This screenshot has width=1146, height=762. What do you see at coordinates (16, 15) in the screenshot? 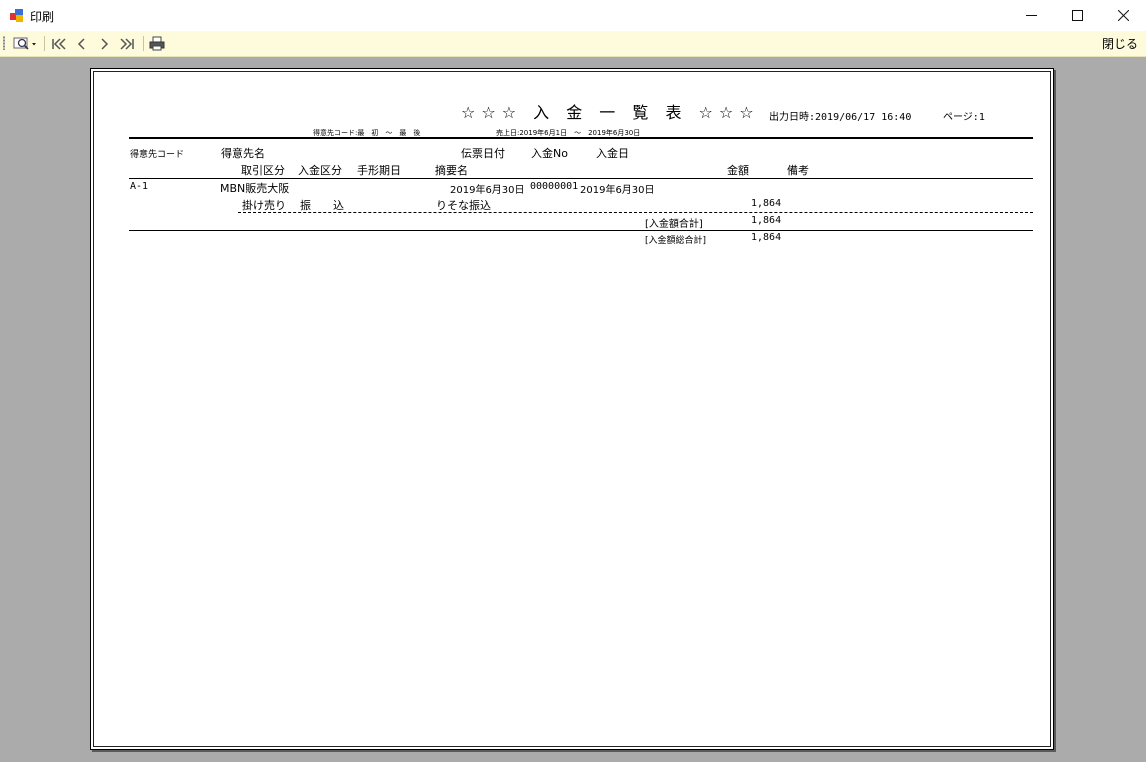
I see `app-icon` at bounding box center [16, 15].